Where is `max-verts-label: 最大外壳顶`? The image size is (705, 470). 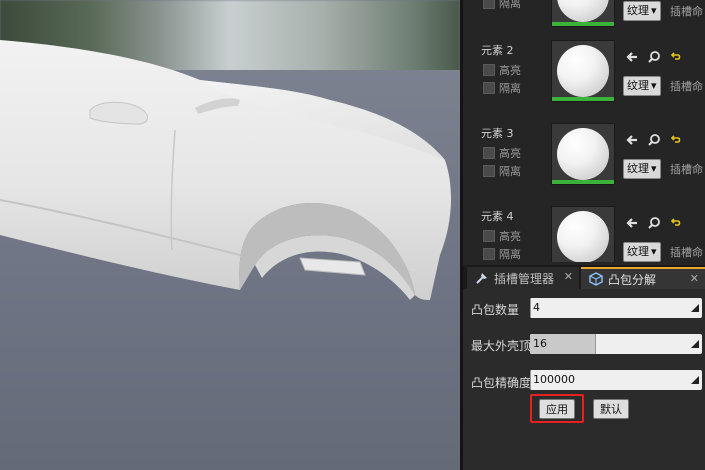
max-verts-label: 最大外壳顶 is located at coordinates (501, 346).